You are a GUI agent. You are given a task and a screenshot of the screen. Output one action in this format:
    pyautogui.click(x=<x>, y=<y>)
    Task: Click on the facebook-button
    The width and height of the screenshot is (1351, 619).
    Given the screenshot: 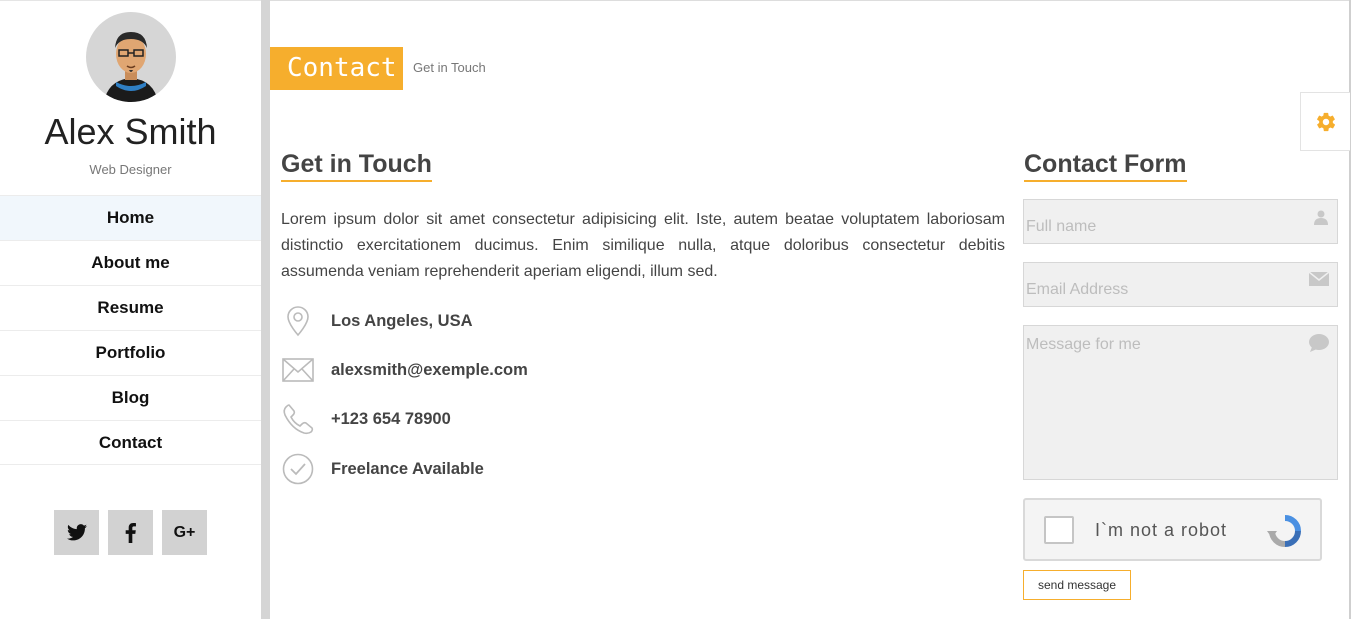 What is the action you would take?
    pyautogui.click(x=130, y=532)
    